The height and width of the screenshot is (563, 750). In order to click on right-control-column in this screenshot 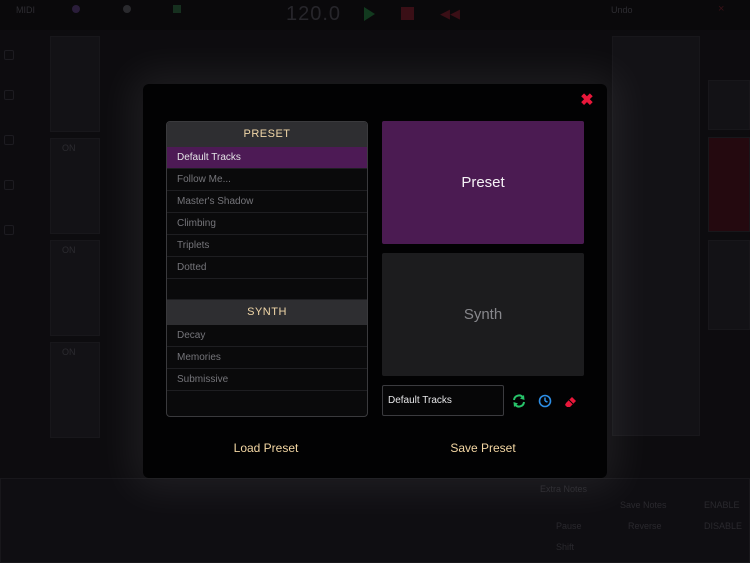, I will do `click(656, 236)`.